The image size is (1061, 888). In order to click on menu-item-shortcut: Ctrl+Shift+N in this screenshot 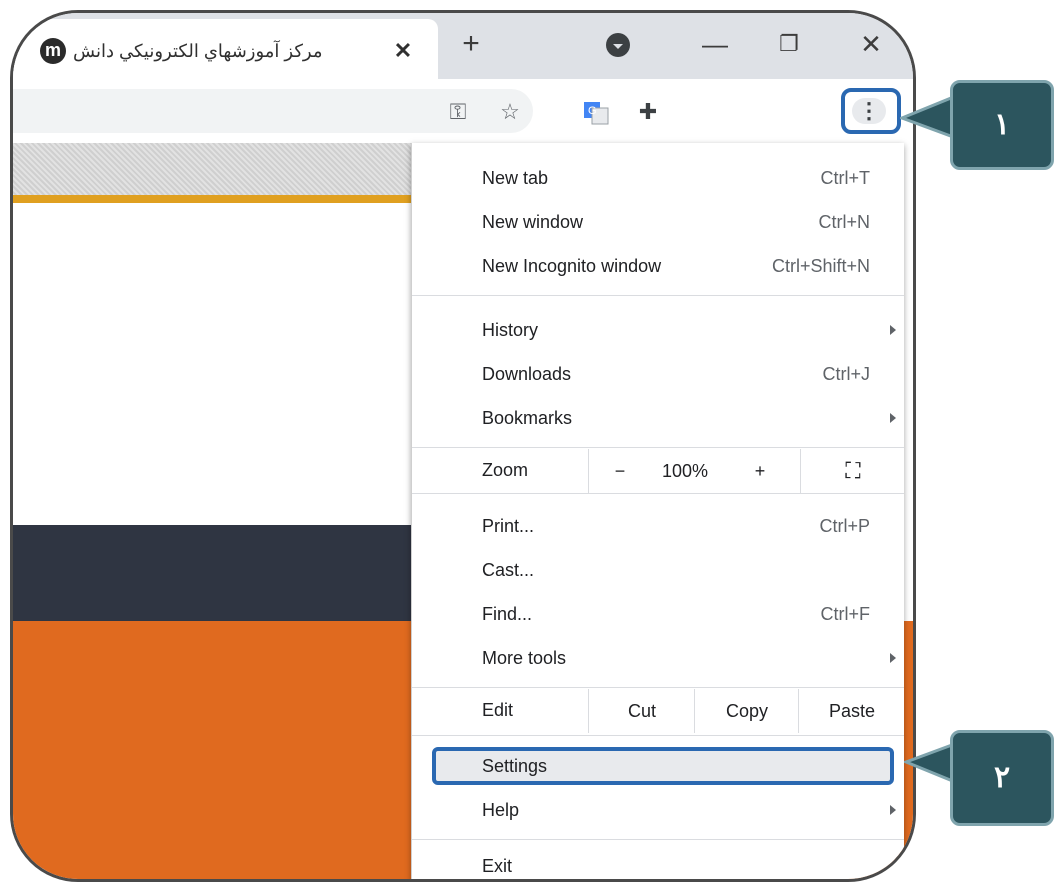, I will do `click(820, 266)`.